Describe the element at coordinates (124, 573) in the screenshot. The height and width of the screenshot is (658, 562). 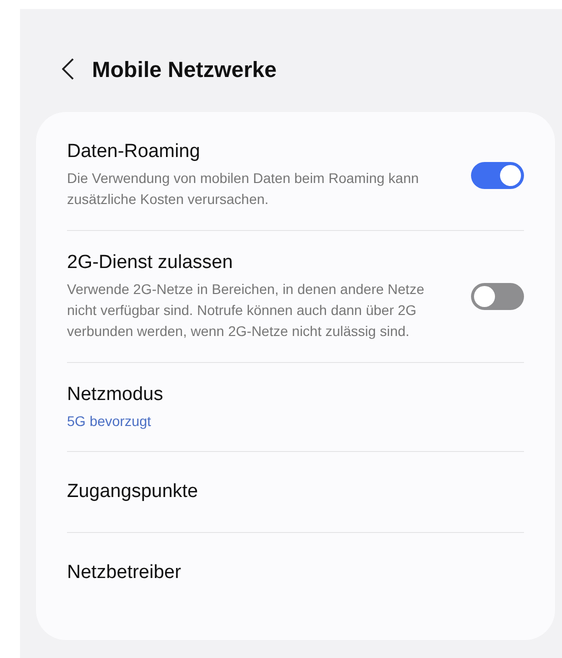
I see `setting-title: Netzbetreiber` at that location.